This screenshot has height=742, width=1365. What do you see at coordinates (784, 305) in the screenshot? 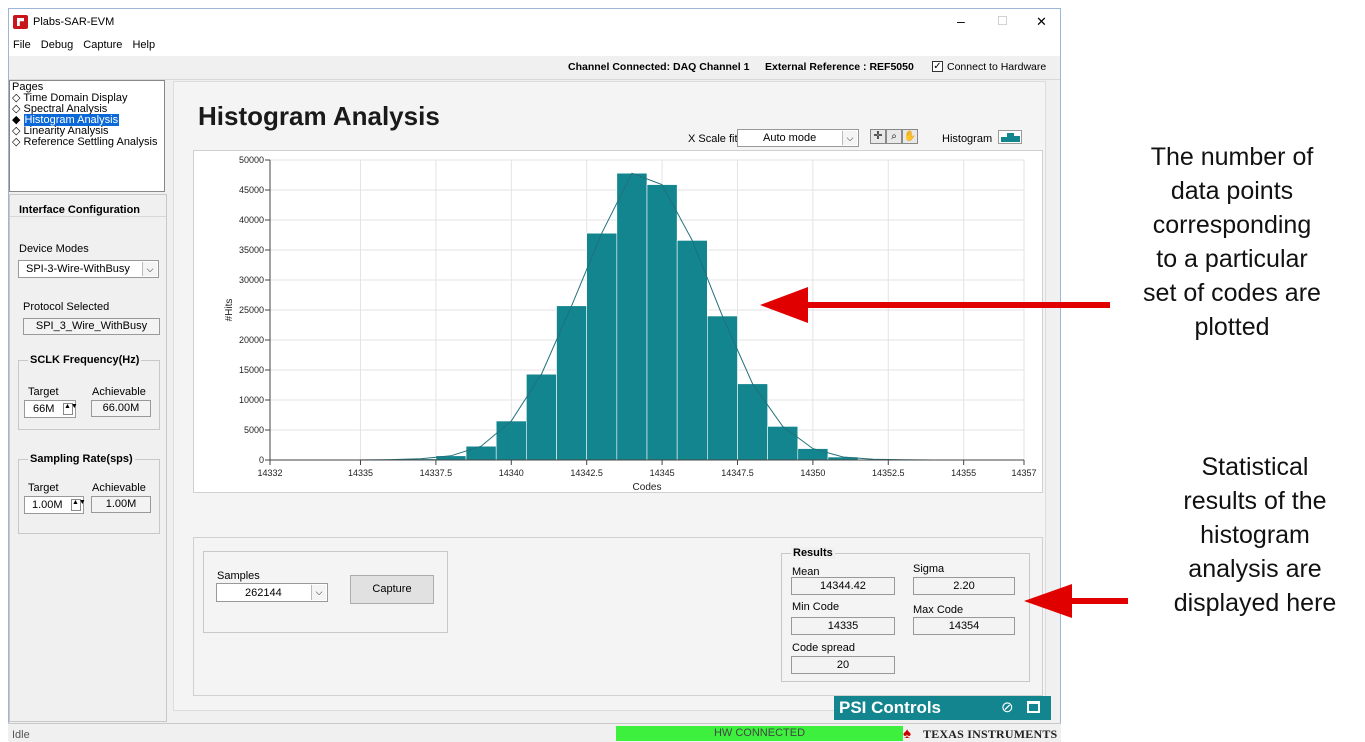
I see `plot-arrow-head` at bounding box center [784, 305].